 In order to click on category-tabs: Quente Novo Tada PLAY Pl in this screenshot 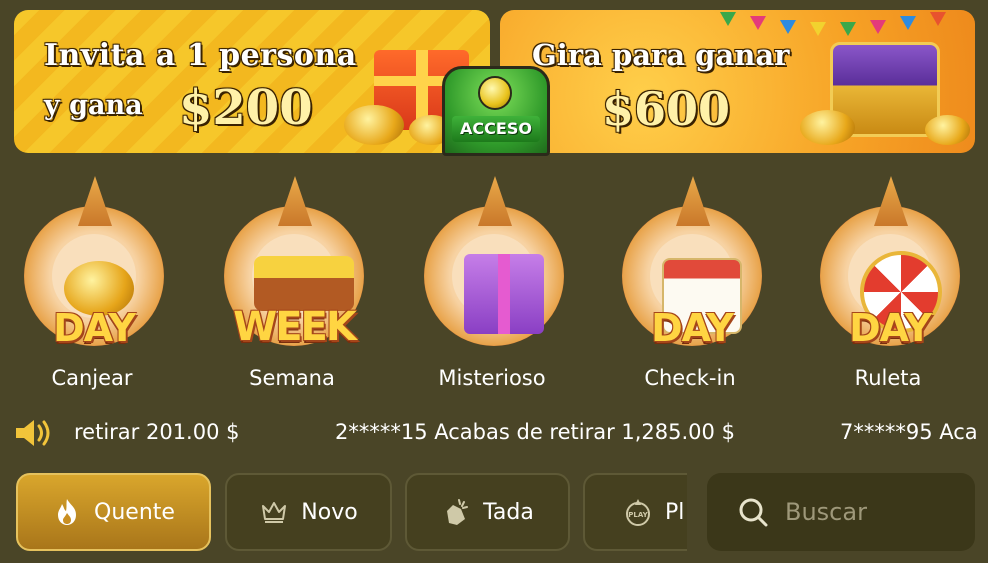, I will do `click(343, 511)`.